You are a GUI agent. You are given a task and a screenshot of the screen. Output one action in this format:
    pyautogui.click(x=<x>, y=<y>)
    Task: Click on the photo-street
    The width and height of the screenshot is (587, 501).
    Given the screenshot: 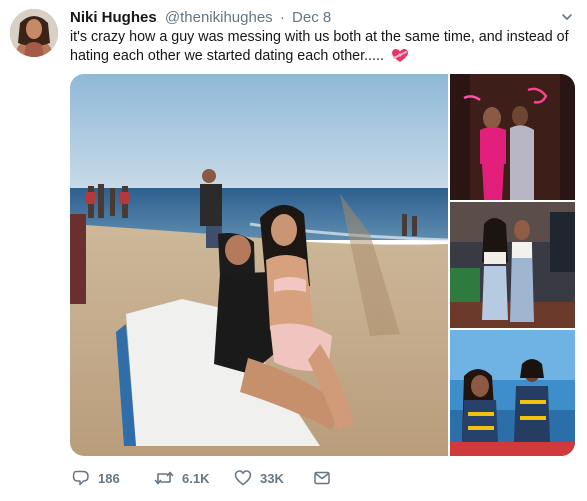 What is the action you would take?
    pyautogui.click(x=512, y=265)
    